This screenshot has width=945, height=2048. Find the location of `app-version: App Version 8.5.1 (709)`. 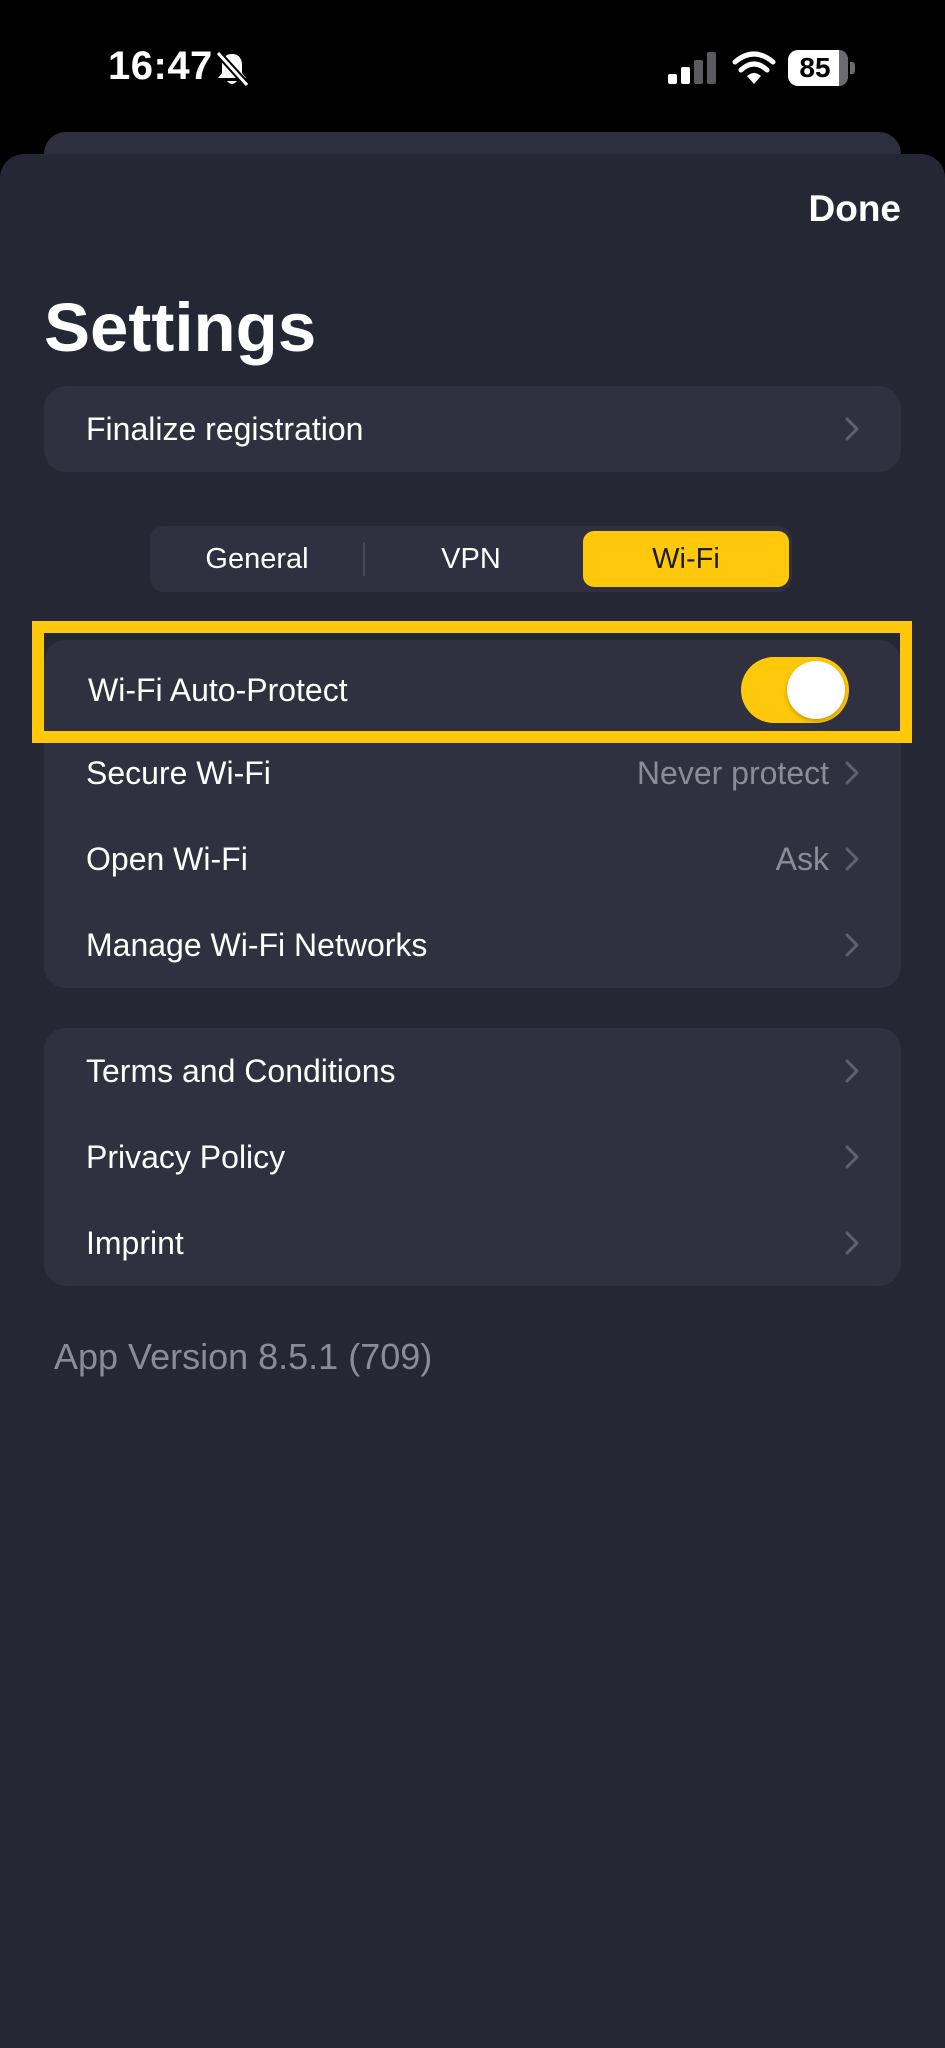

app-version: App Version 8.5.1 (709) is located at coordinates (243, 1356).